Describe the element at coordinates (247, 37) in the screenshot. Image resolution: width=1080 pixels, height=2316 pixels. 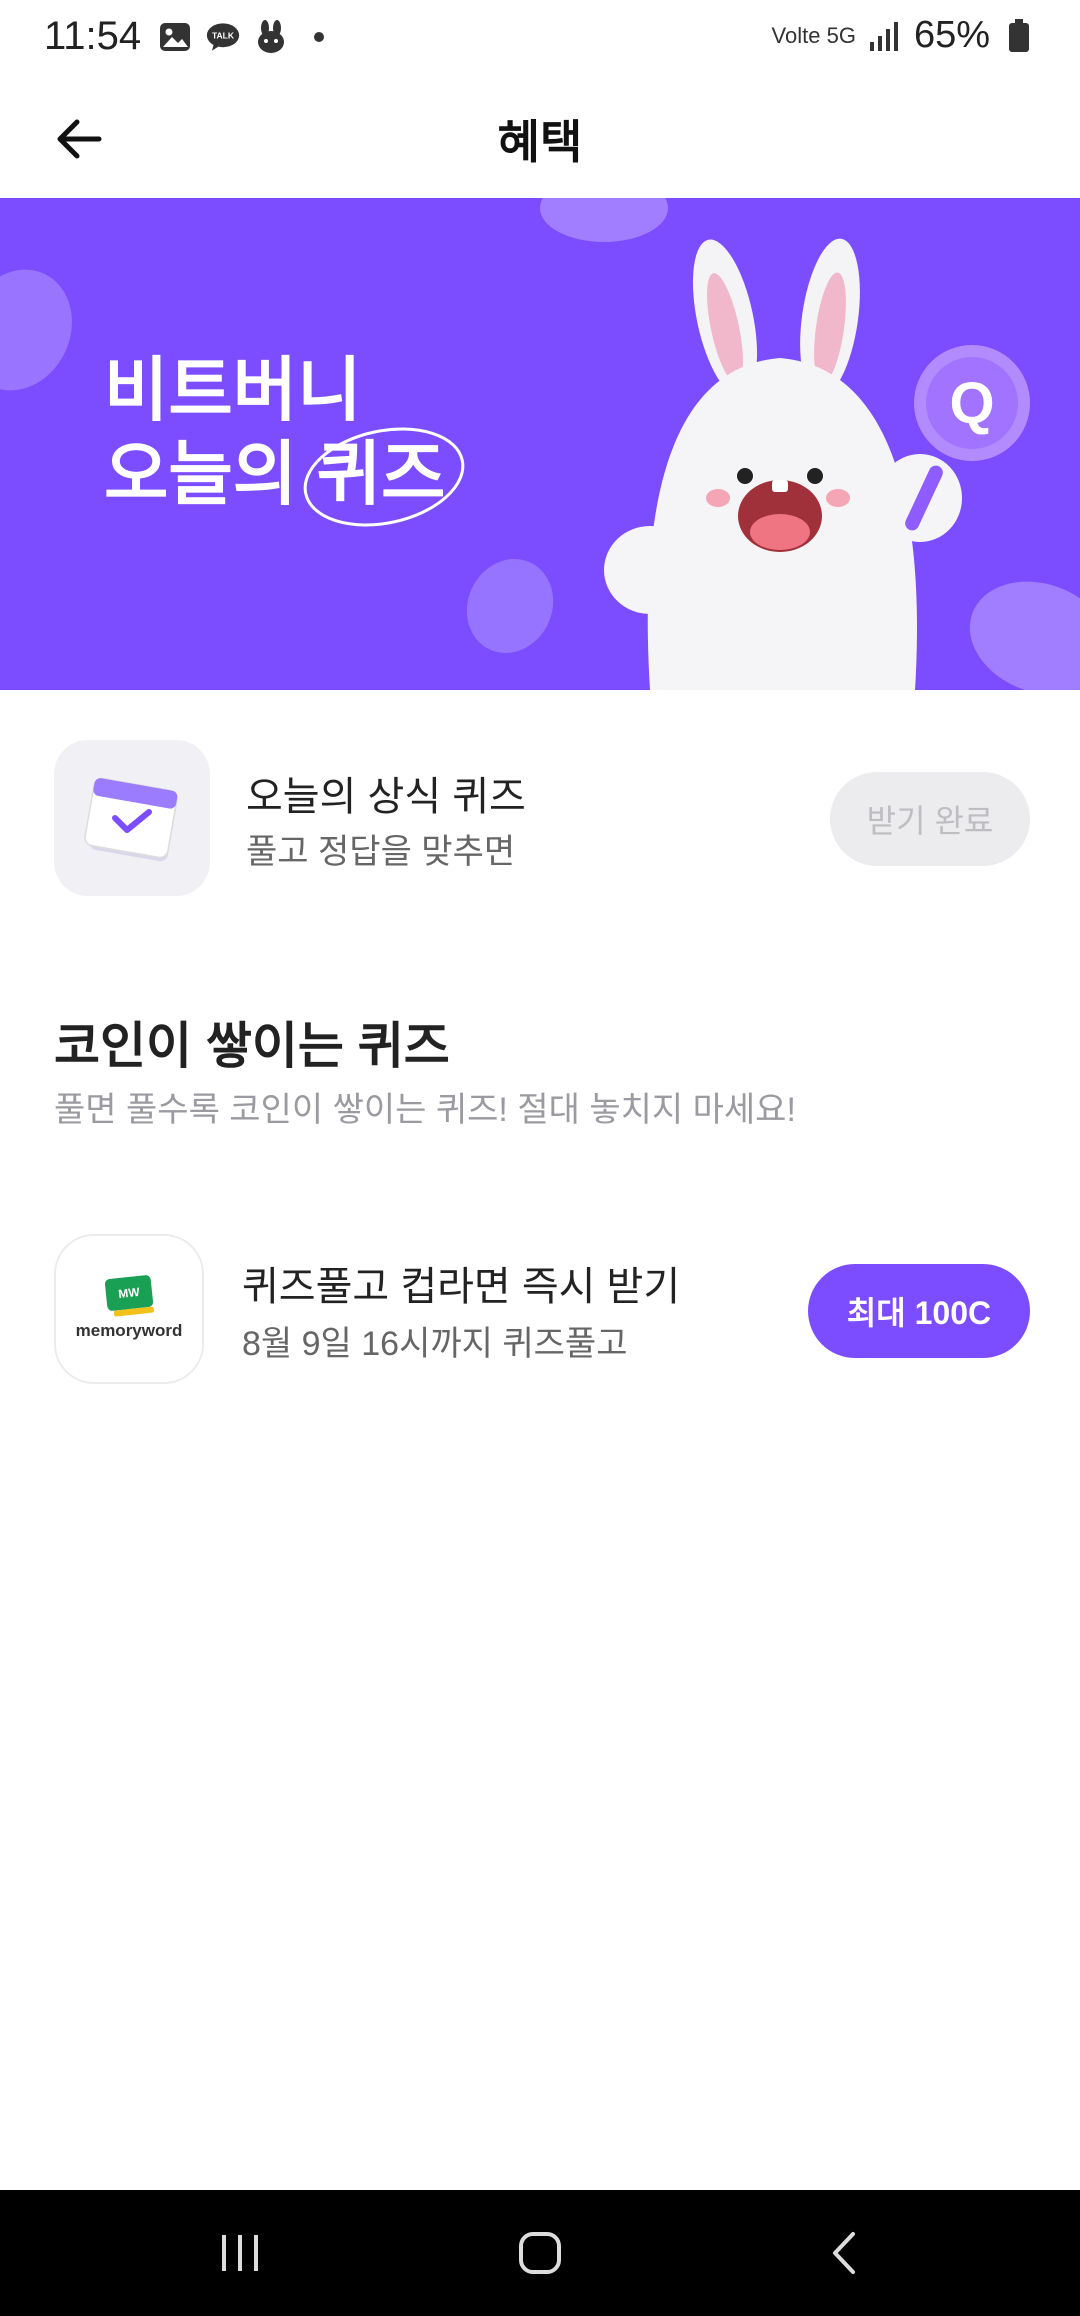
I see `notification-icons: TALK` at that location.